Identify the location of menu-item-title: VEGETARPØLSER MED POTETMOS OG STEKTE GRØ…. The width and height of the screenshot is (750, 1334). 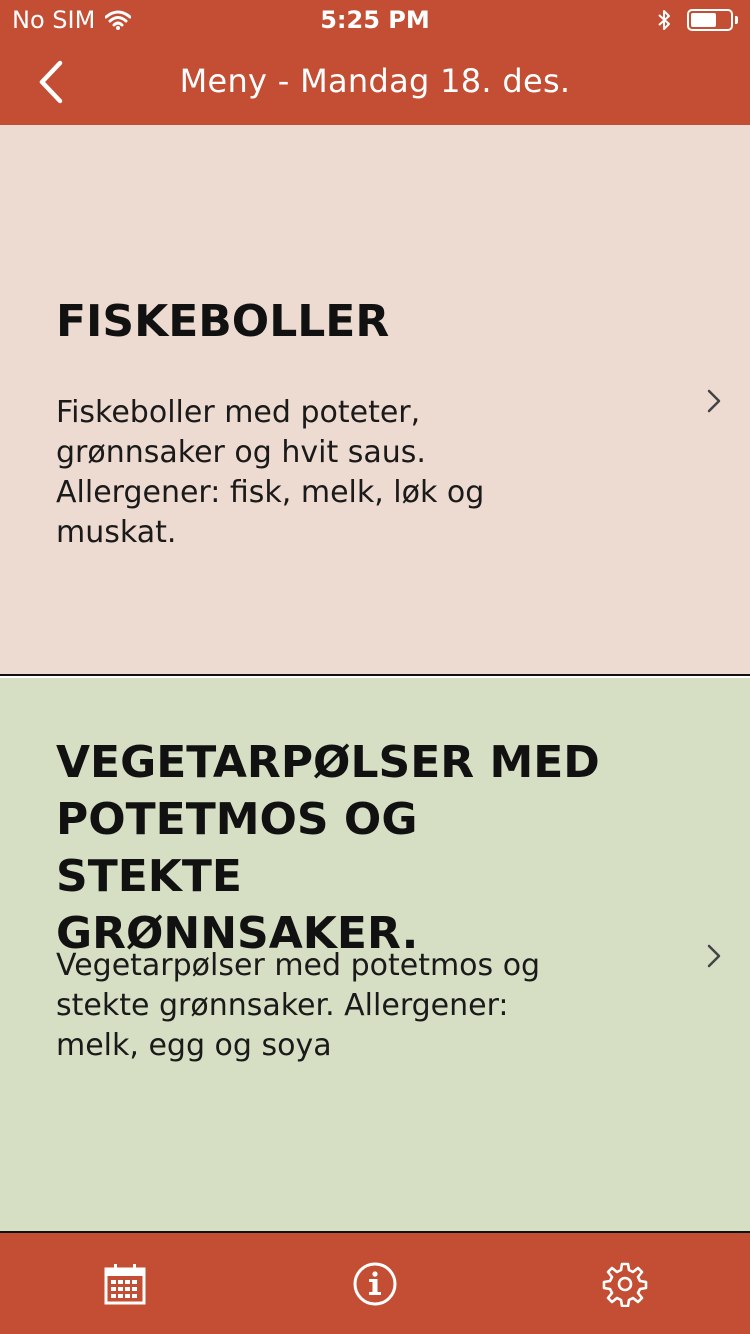
(328, 848).